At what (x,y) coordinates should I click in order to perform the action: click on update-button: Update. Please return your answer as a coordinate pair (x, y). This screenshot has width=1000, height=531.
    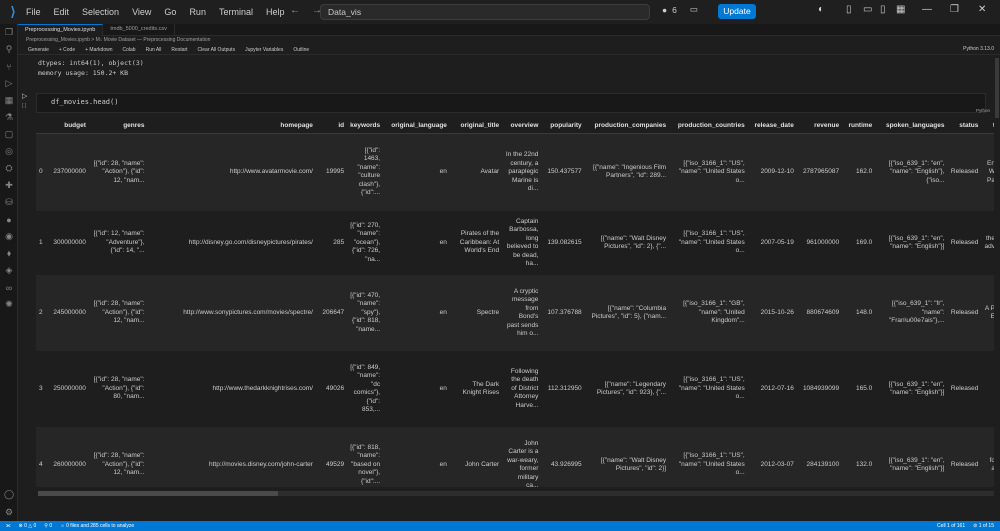
    Looking at the image, I should click on (737, 11).